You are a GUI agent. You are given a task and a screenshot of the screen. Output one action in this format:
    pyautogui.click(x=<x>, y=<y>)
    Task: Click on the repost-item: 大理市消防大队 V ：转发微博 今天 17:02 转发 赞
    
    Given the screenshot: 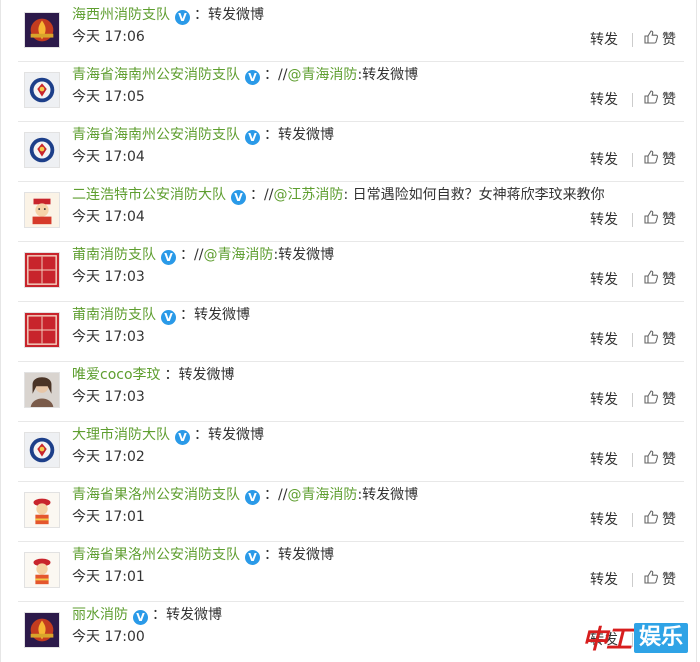 What is the action you would take?
    pyautogui.click(x=351, y=452)
    